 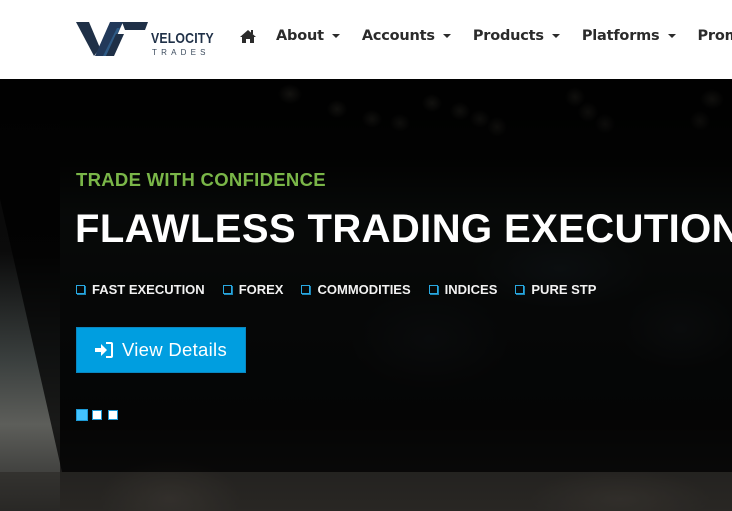 What do you see at coordinates (398, 36) in the screenshot?
I see `nav-label: Accounts` at bounding box center [398, 36].